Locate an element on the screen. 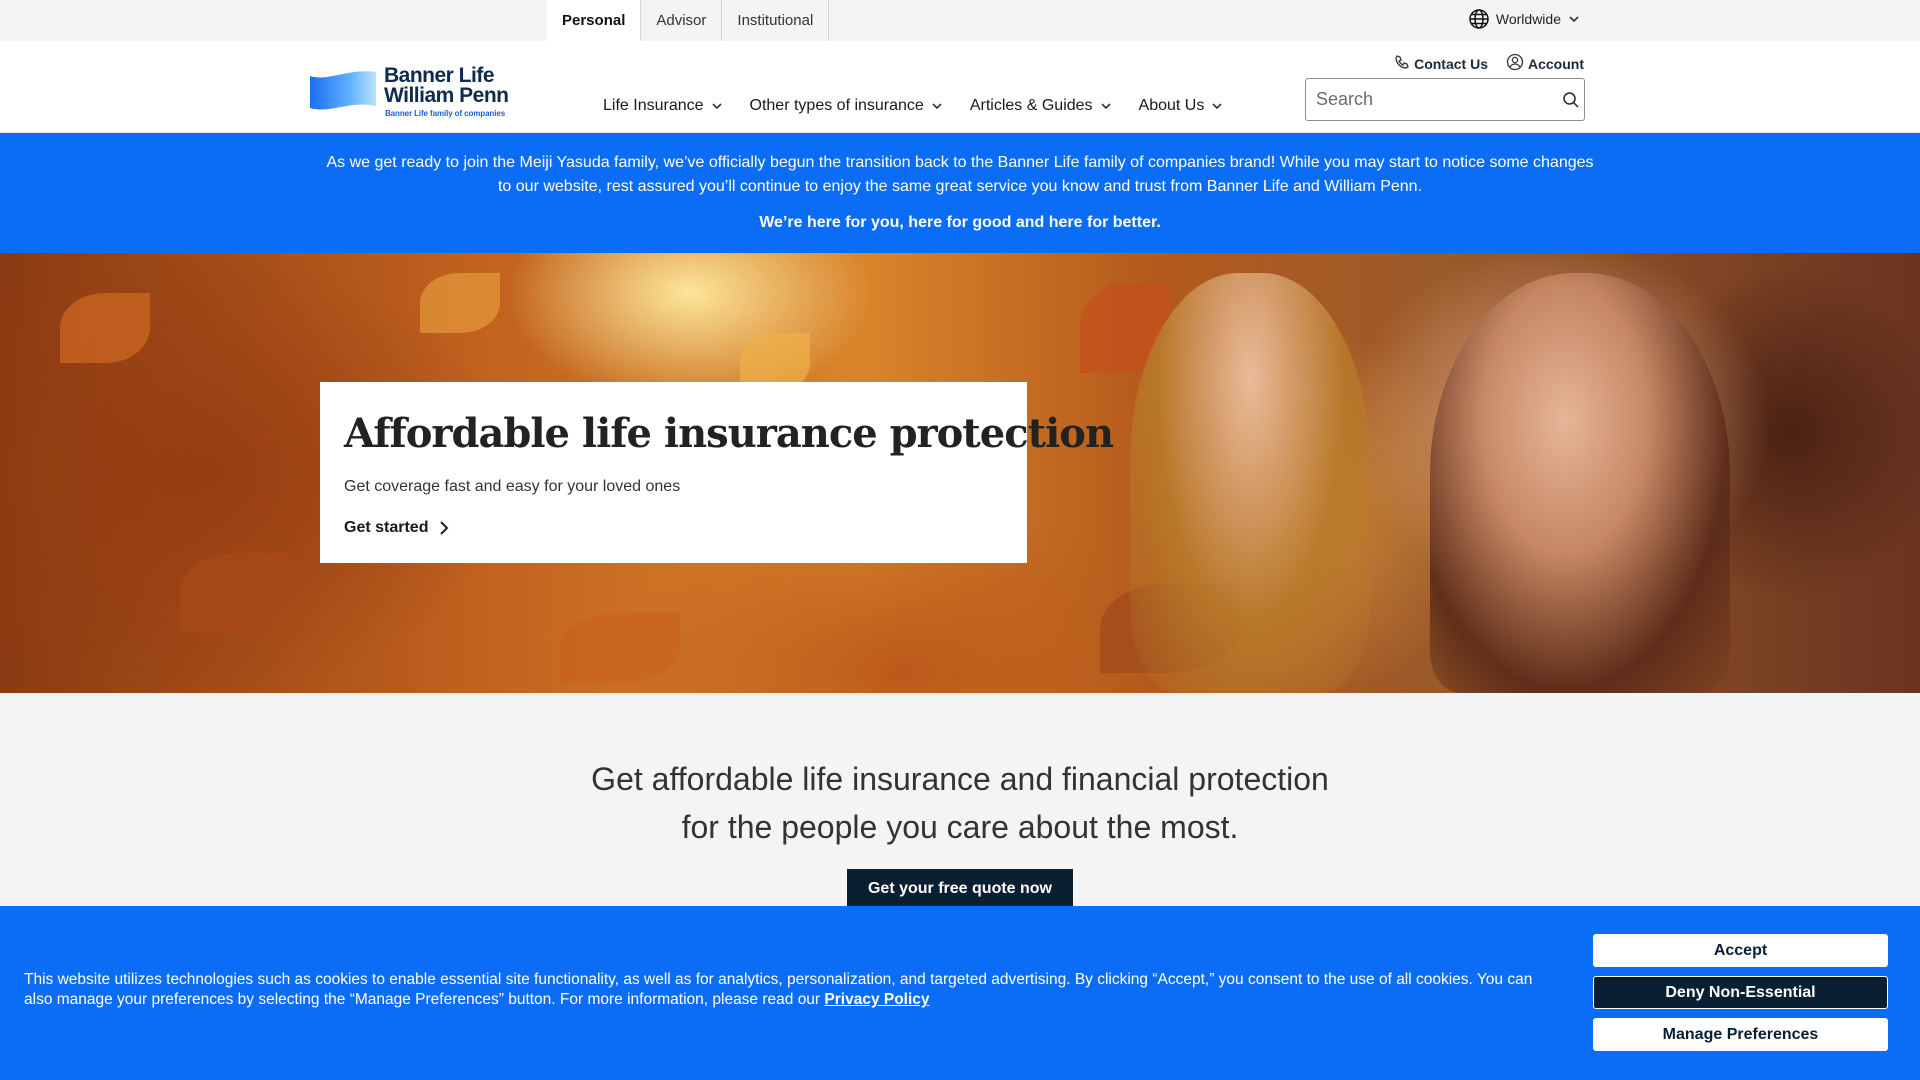  globe-icon is located at coordinates (1479, 19).